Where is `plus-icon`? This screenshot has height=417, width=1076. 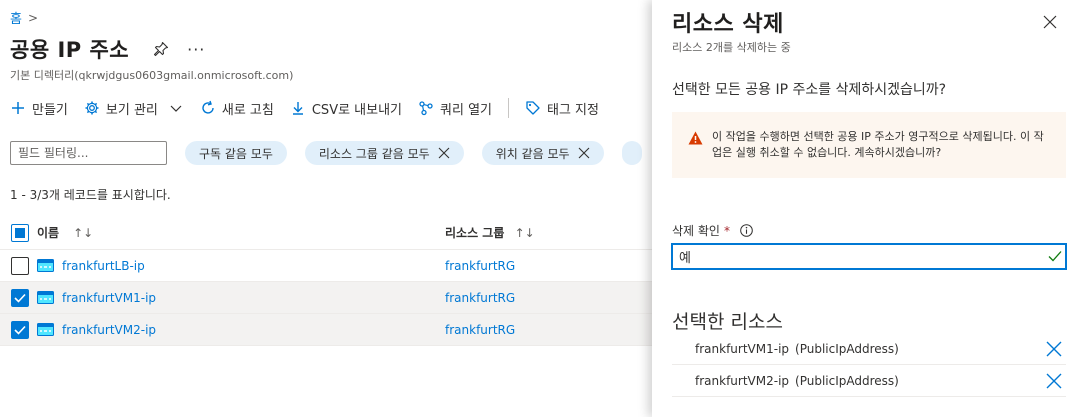 plus-icon is located at coordinates (18, 108).